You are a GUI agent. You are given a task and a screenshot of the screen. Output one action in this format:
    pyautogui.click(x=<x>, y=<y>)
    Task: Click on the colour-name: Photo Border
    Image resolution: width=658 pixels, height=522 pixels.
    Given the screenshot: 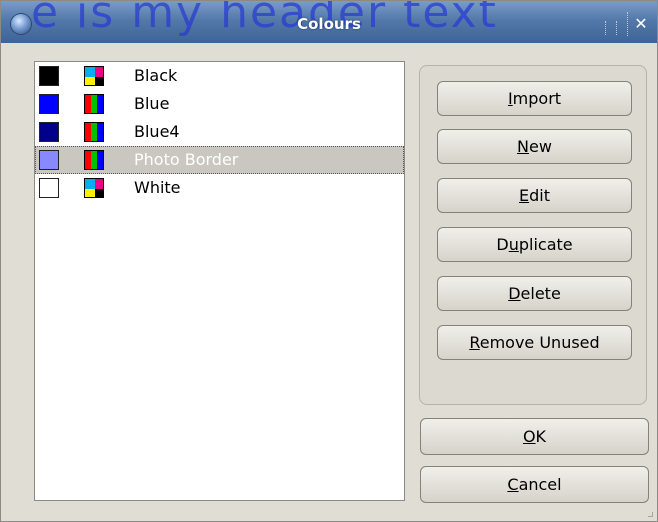 What is the action you would take?
    pyautogui.click(x=186, y=159)
    